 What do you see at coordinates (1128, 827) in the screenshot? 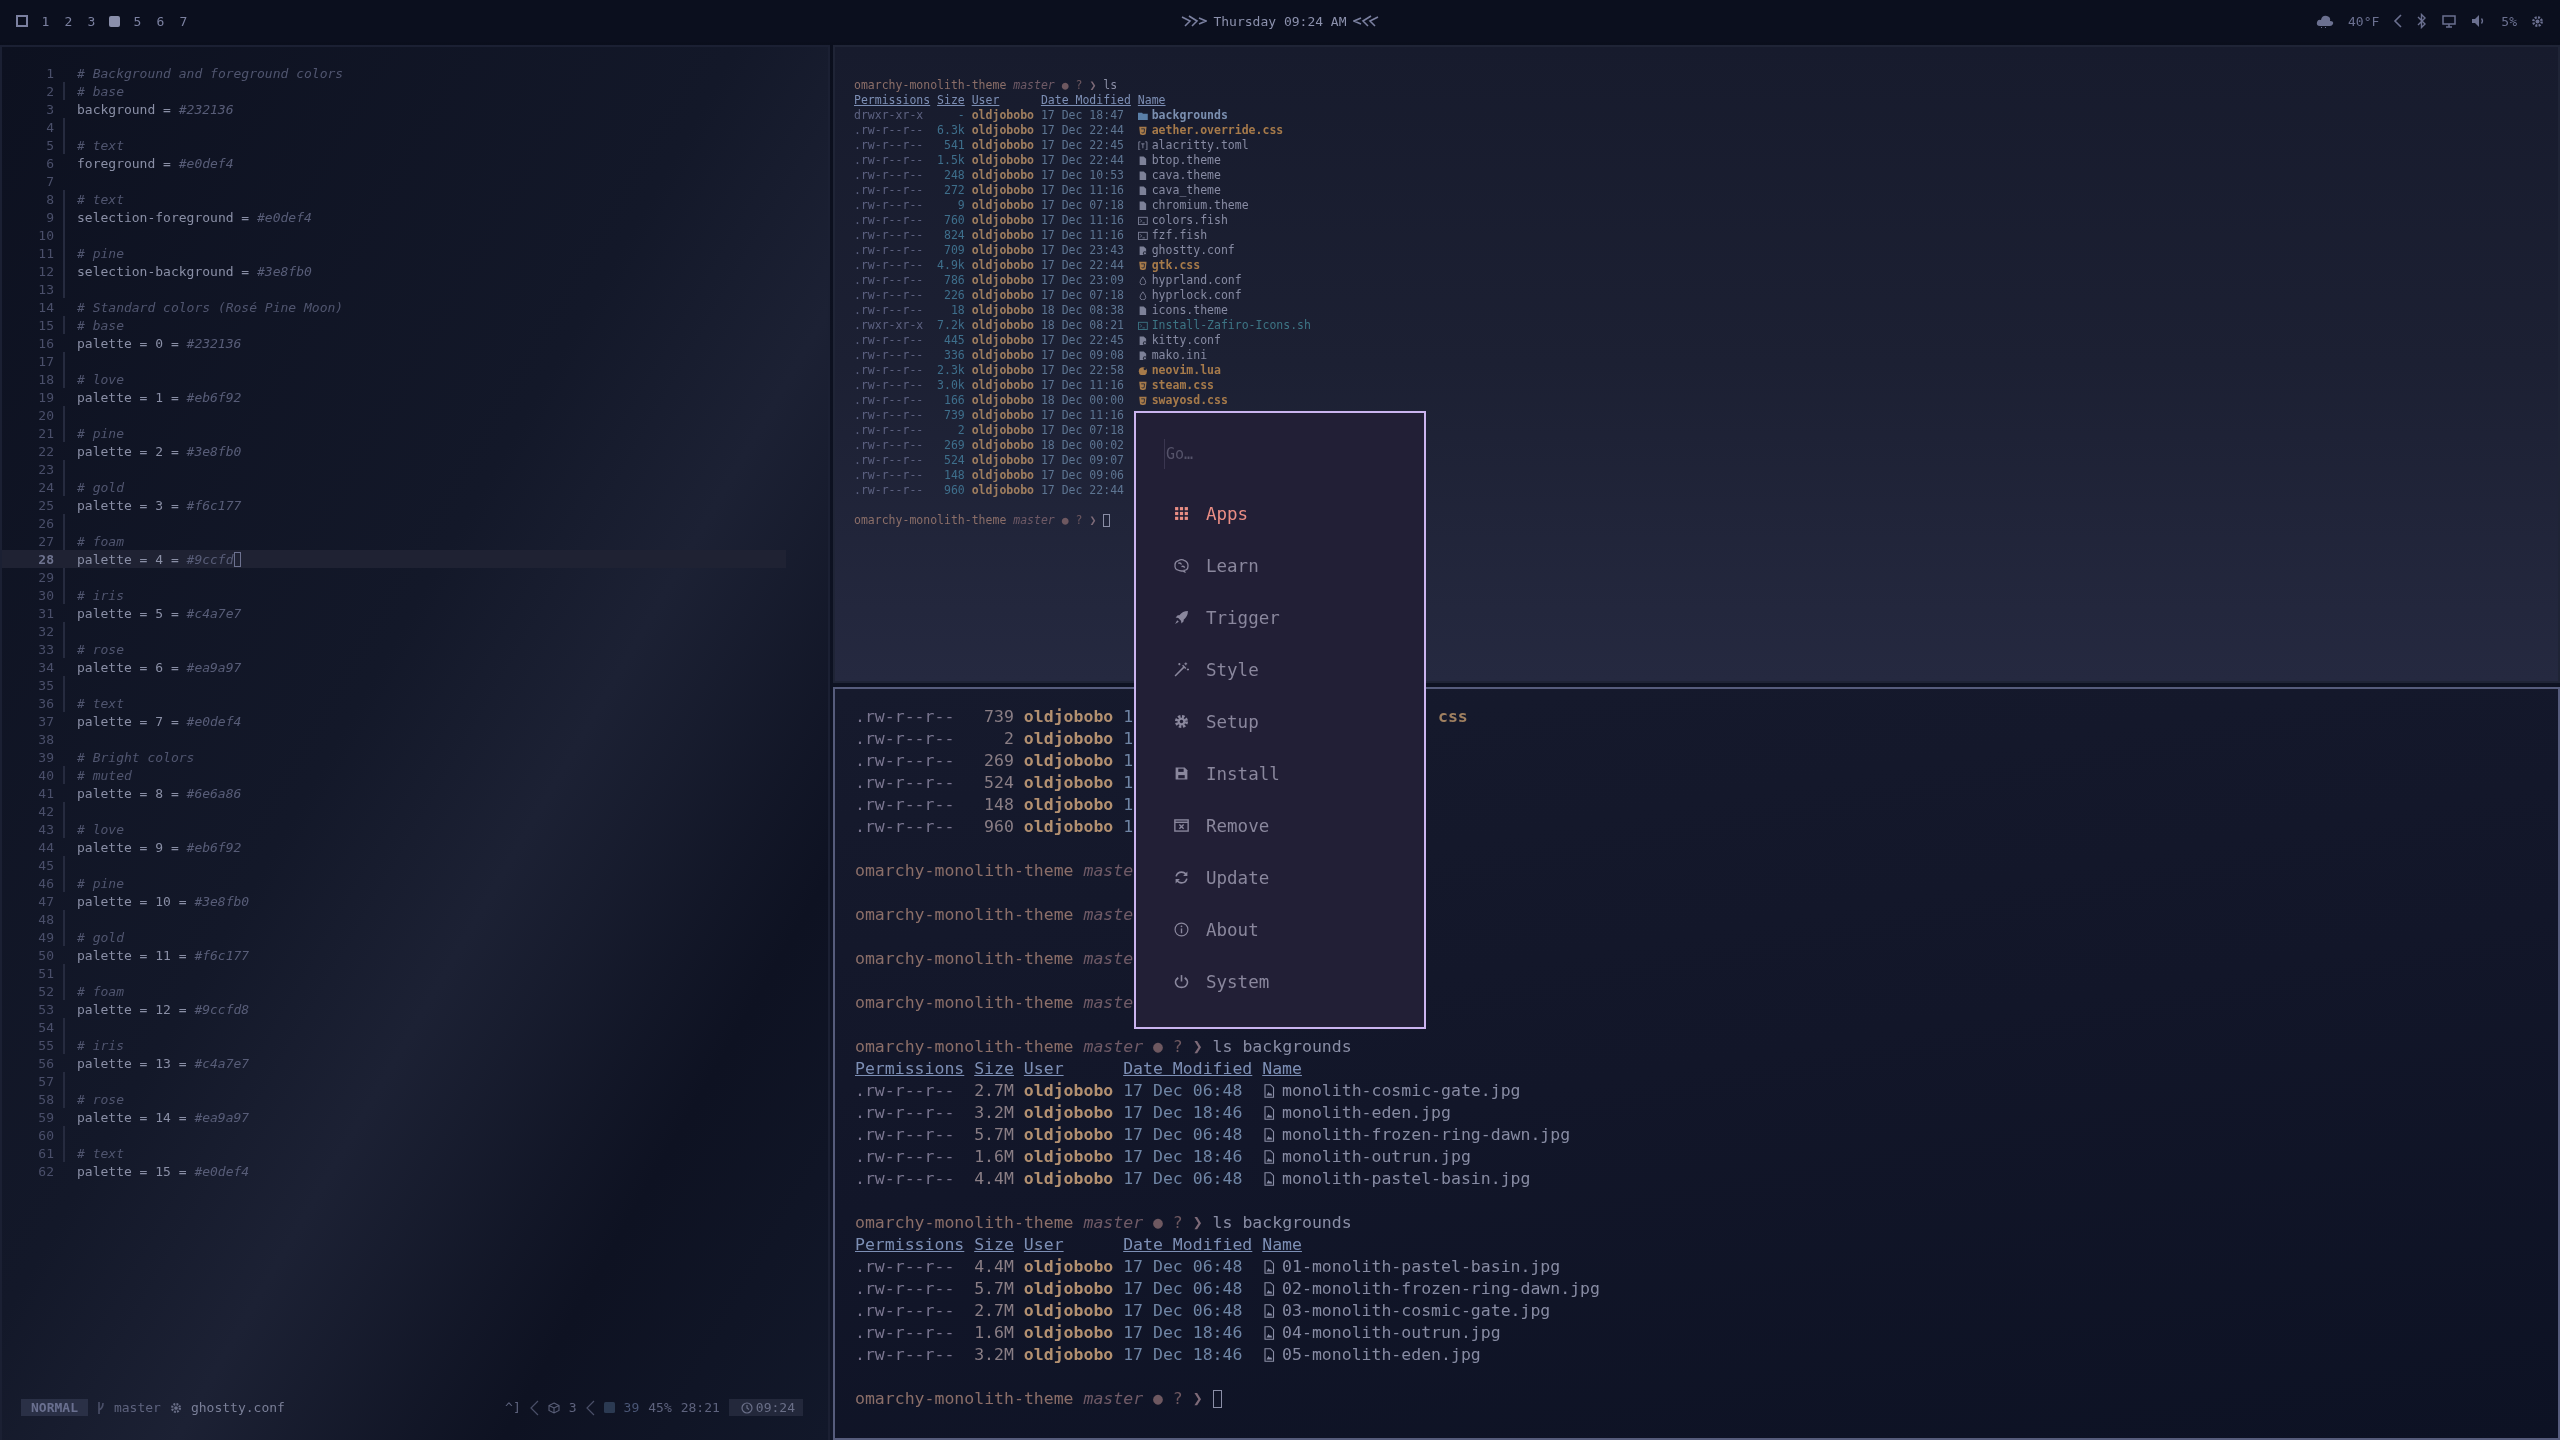
I see `date-text: 1` at bounding box center [1128, 827].